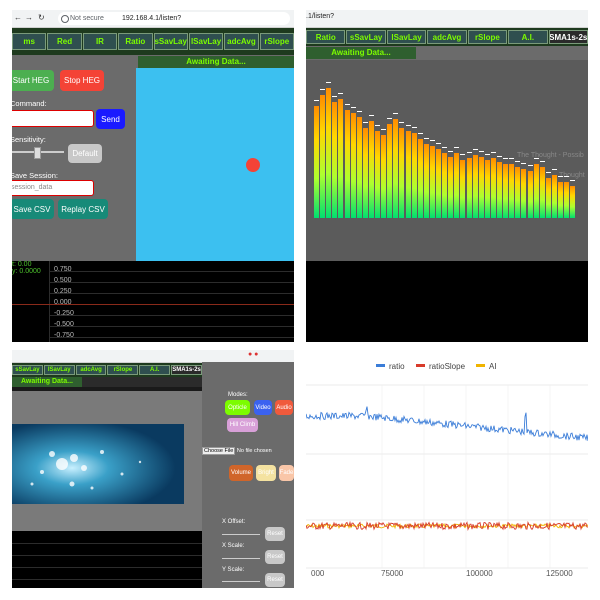 The height and width of the screenshot is (600, 600). I want to click on tab-ms: ms, so click(29, 41).